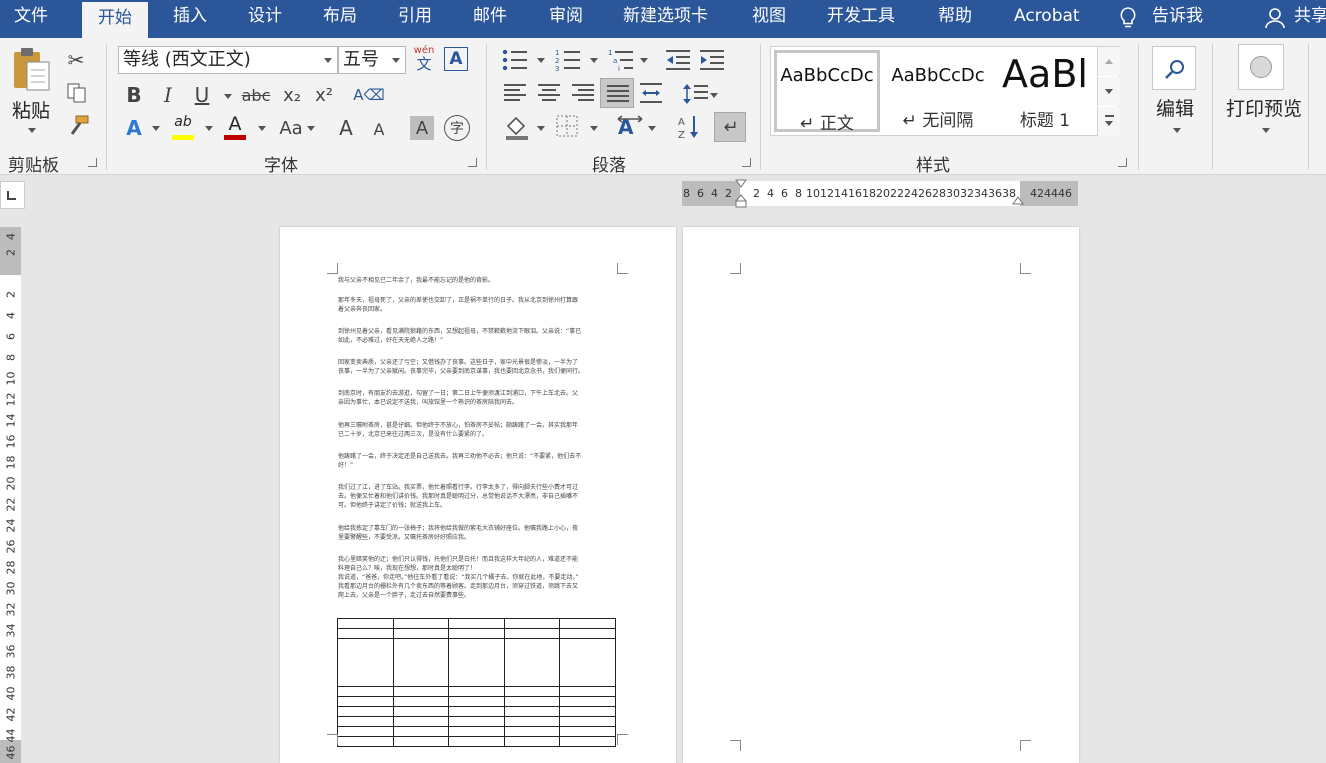 This screenshot has height=763, width=1326. What do you see at coordinates (594, 128) in the screenshot?
I see `borders-dropdown-arrow` at bounding box center [594, 128].